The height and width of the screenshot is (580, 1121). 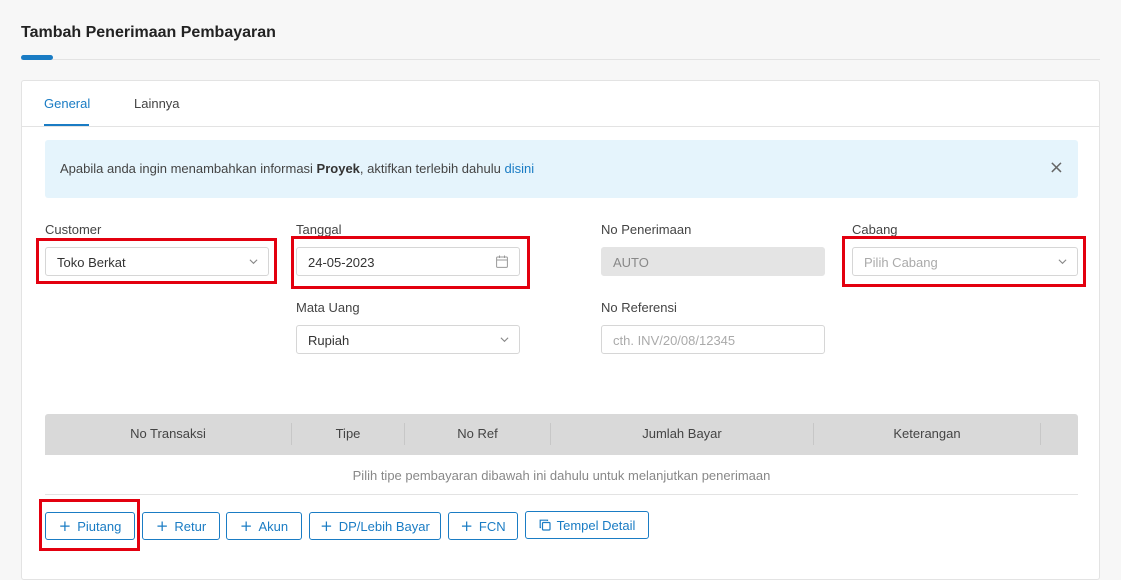 I want to click on mata-uang-value: Rupiah, so click(x=329, y=340).